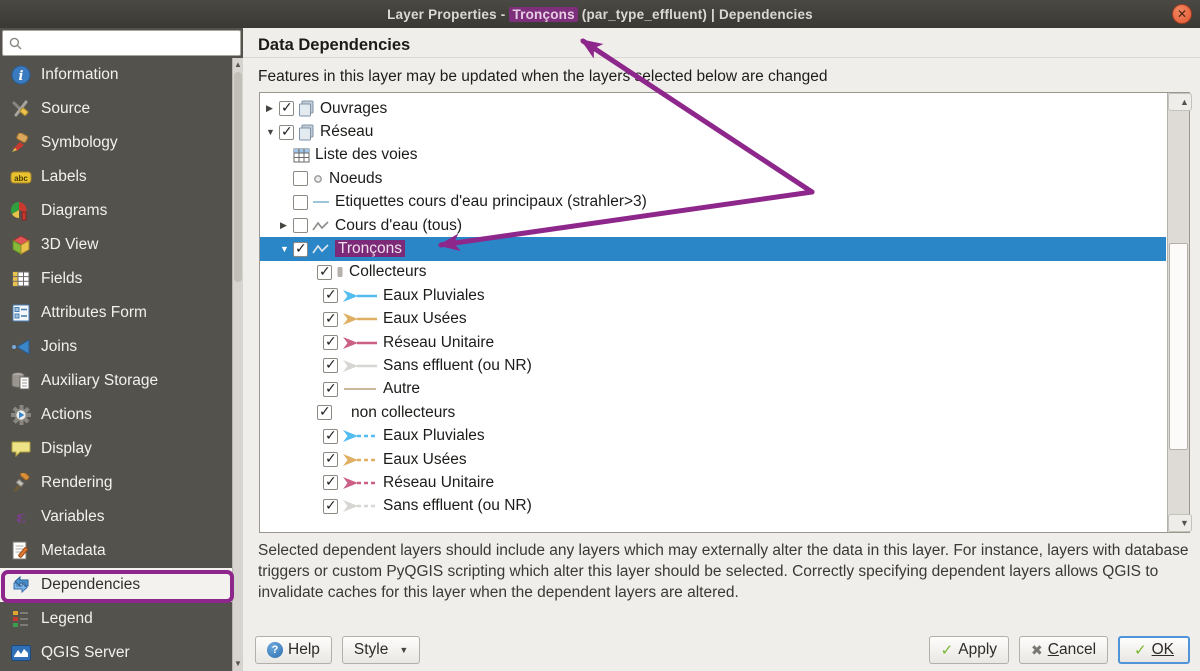 The image size is (1200, 671). What do you see at coordinates (66, 448) in the screenshot?
I see `sidebar-item-label: Display` at bounding box center [66, 448].